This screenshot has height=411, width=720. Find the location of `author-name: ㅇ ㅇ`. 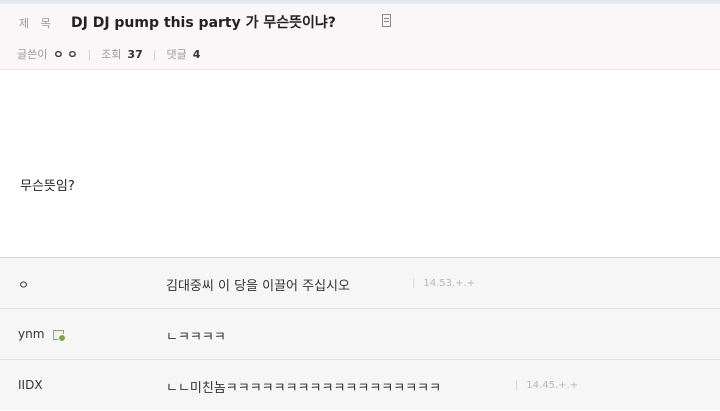

author-name: ㅇ ㅇ is located at coordinates (65, 54).